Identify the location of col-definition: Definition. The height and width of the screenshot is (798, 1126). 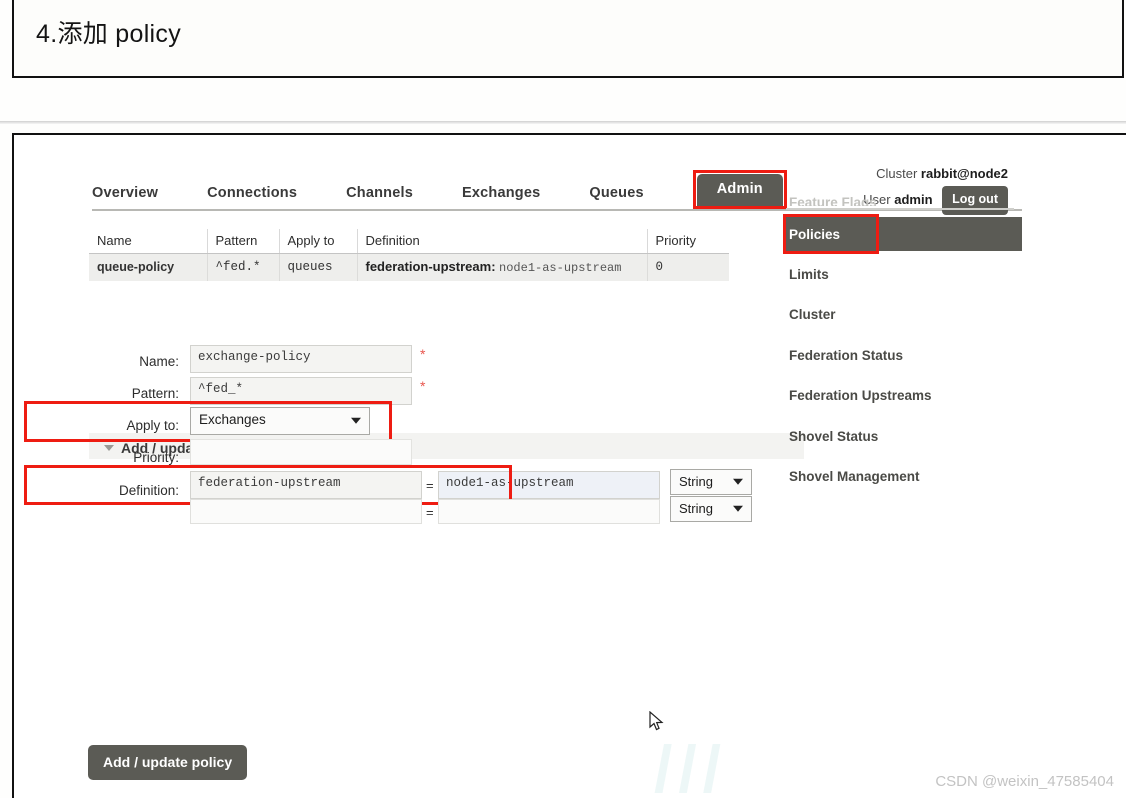
(502, 241).